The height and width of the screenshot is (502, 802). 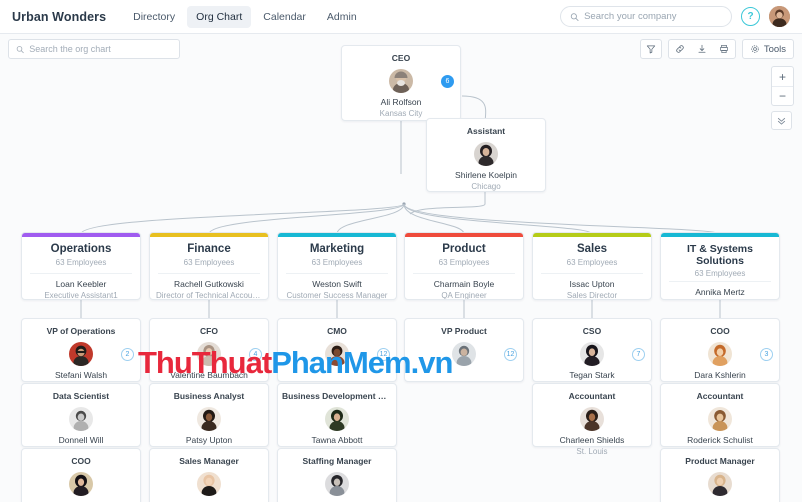 I want to click on node-role: Accountant, so click(x=592, y=396).